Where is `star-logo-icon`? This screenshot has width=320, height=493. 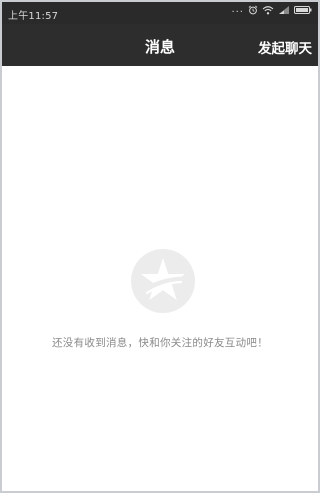
star-logo-icon is located at coordinates (163, 281).